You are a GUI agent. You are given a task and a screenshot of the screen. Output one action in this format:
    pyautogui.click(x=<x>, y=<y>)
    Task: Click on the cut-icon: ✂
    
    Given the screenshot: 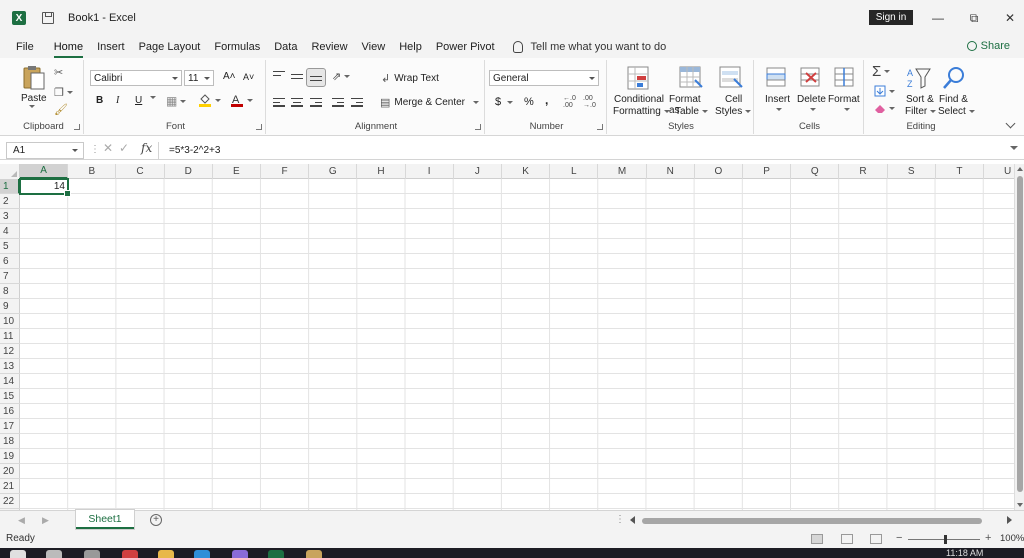 What is the action you would take?
    pyautogui.click(x=58, y=72)
    